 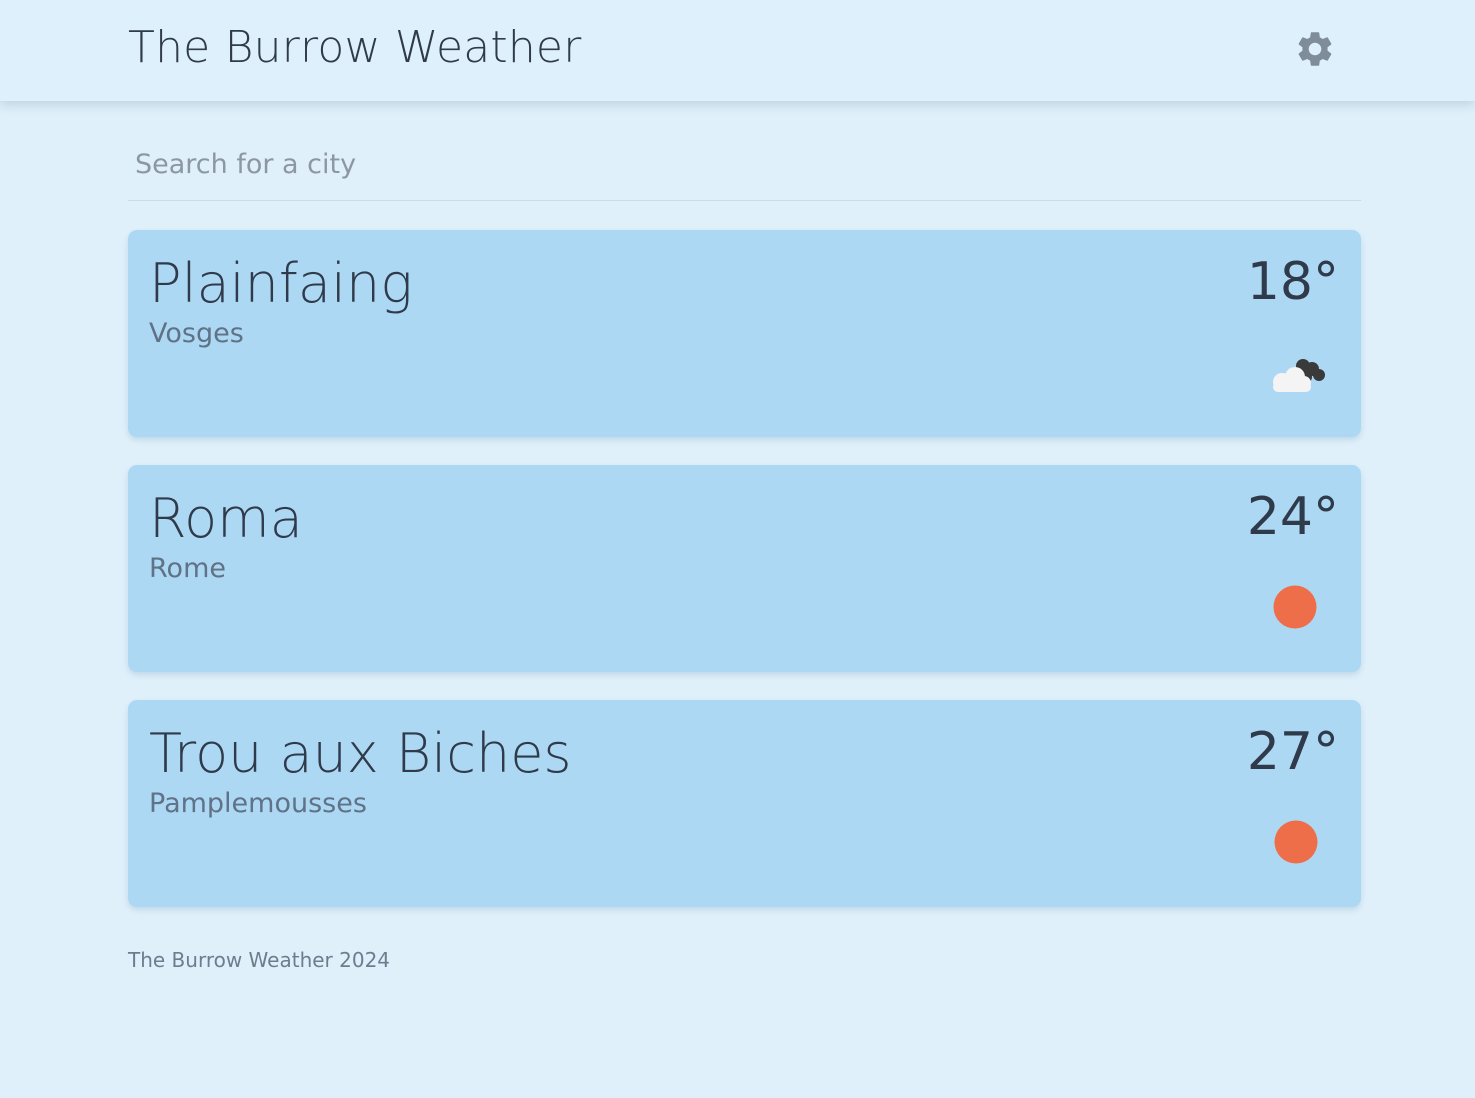 I want to click on city-name: Roma, so click(x=226, y=518).